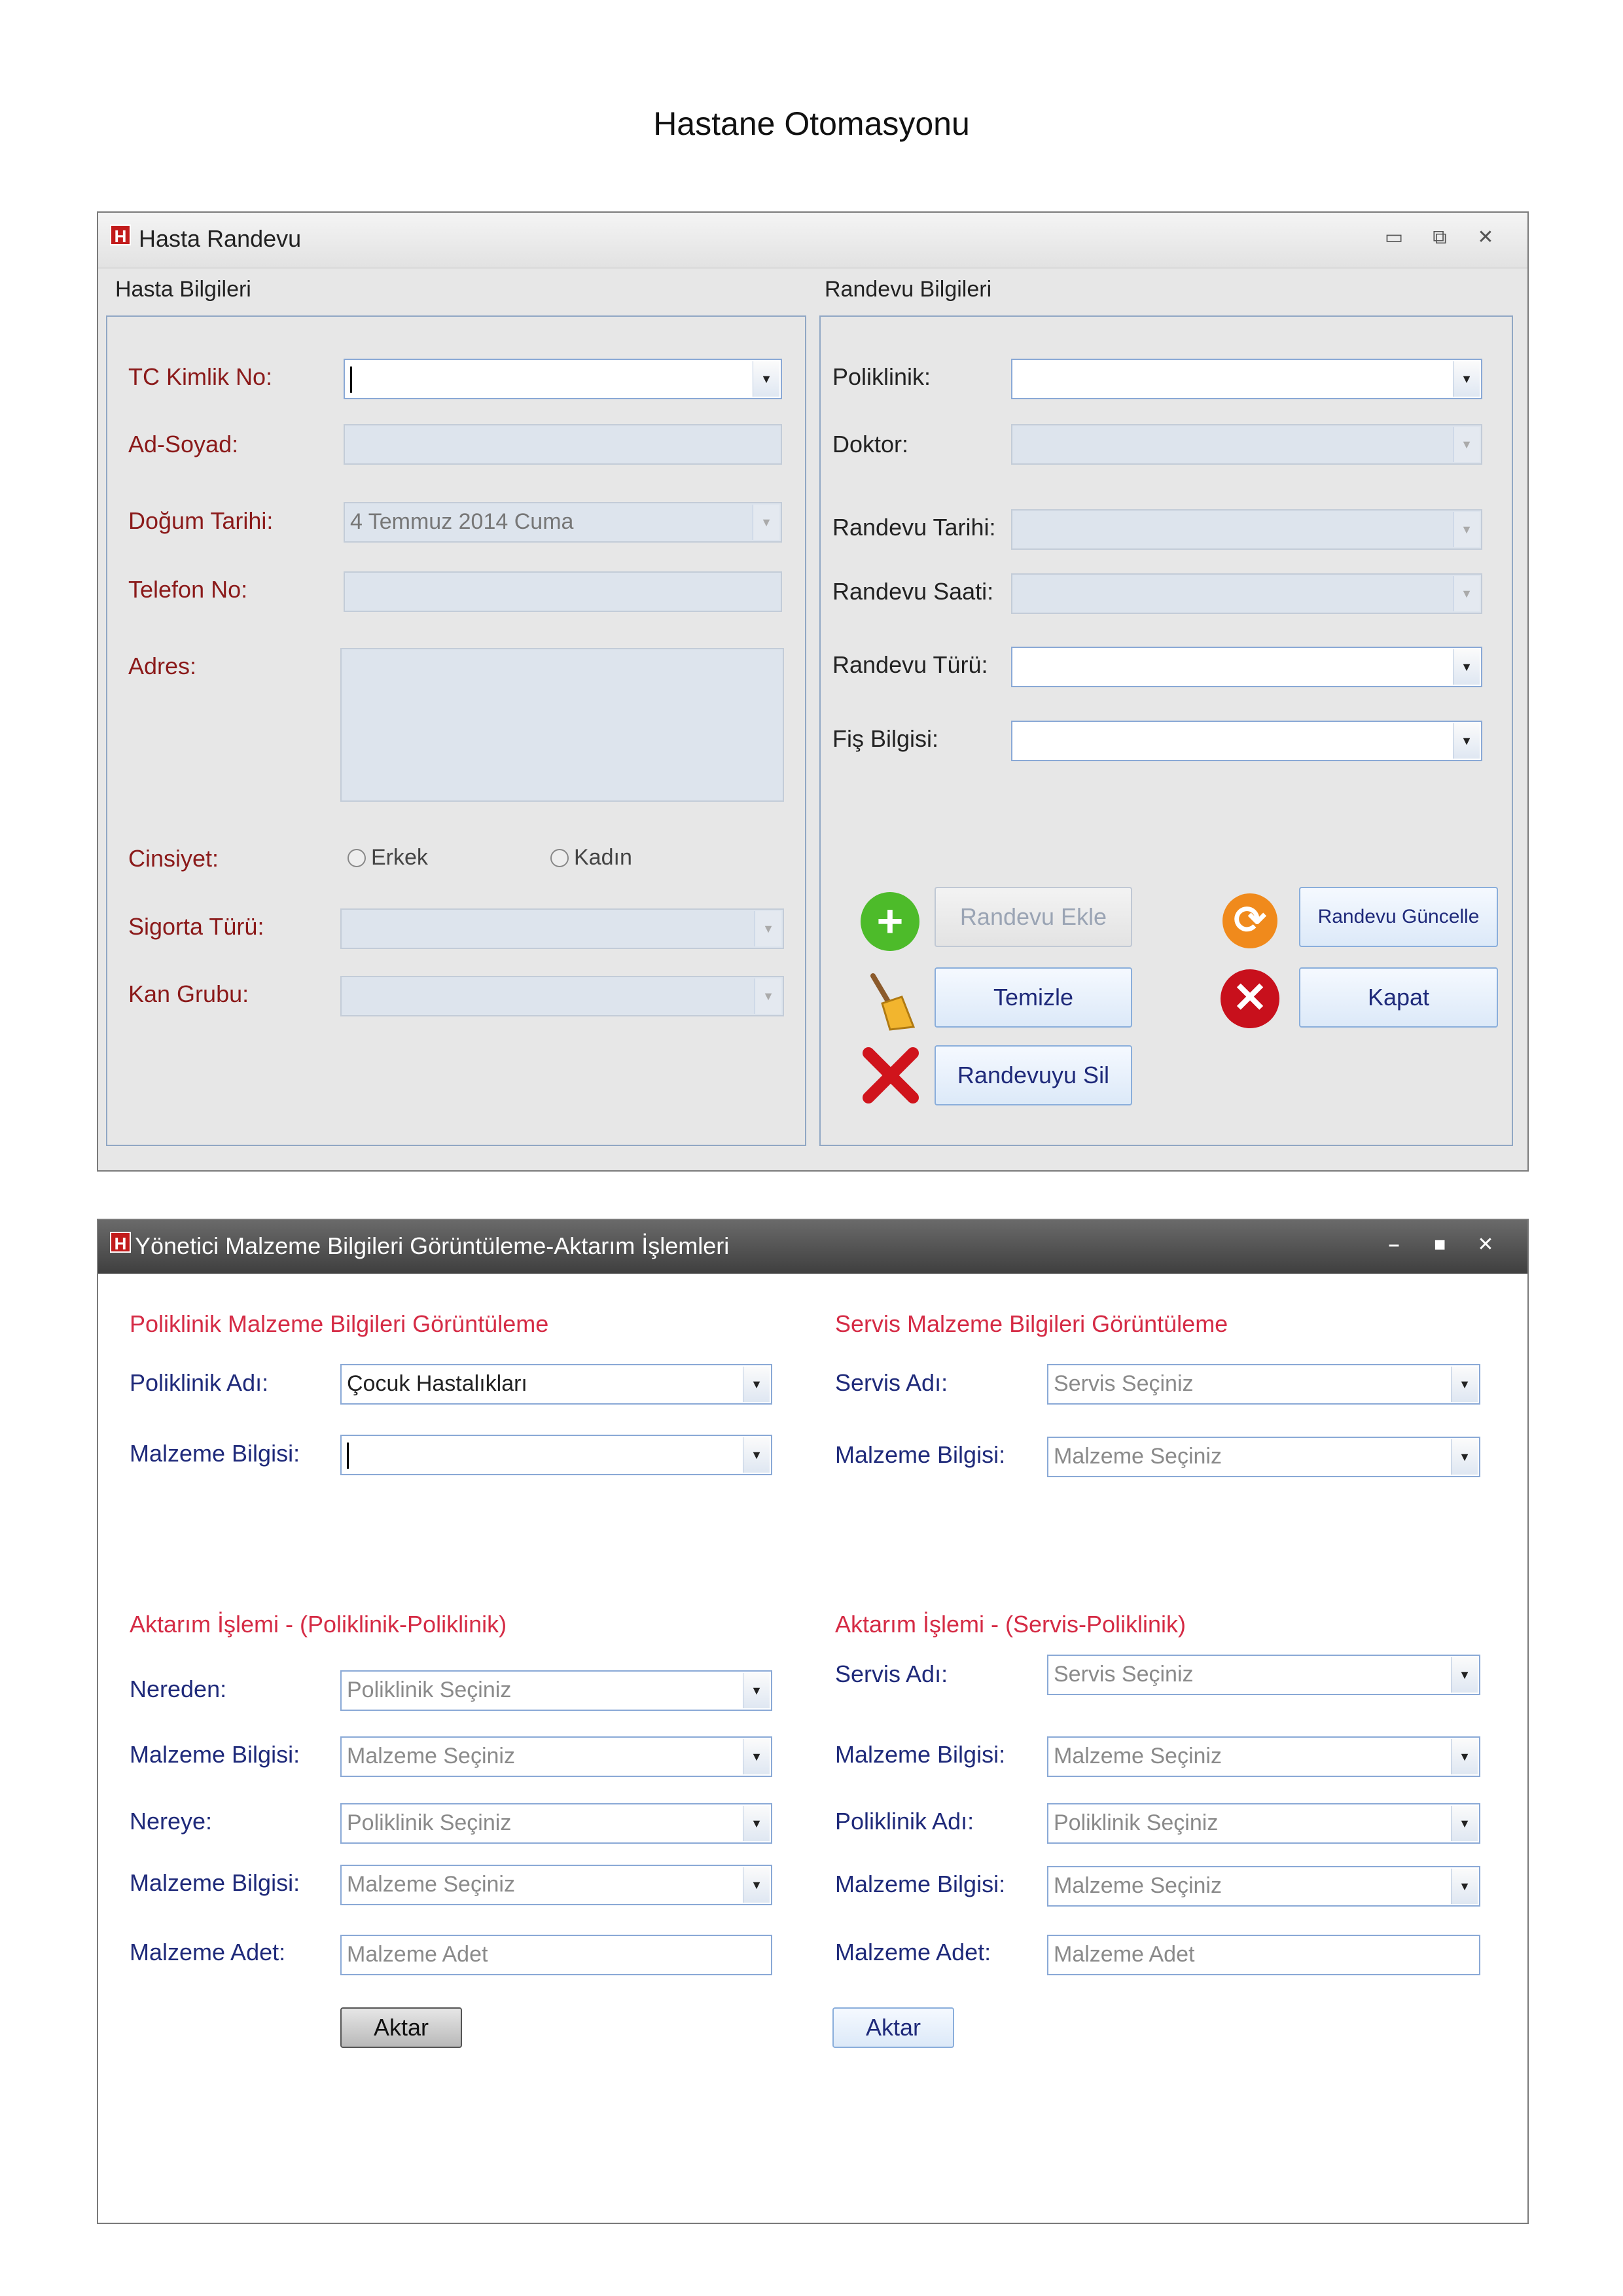 The width and height of the screenshot is (1623, 2296). Describe the element at coordinates (162, 666) in the screenshot. I see `adres-label: Adres:` at that location.